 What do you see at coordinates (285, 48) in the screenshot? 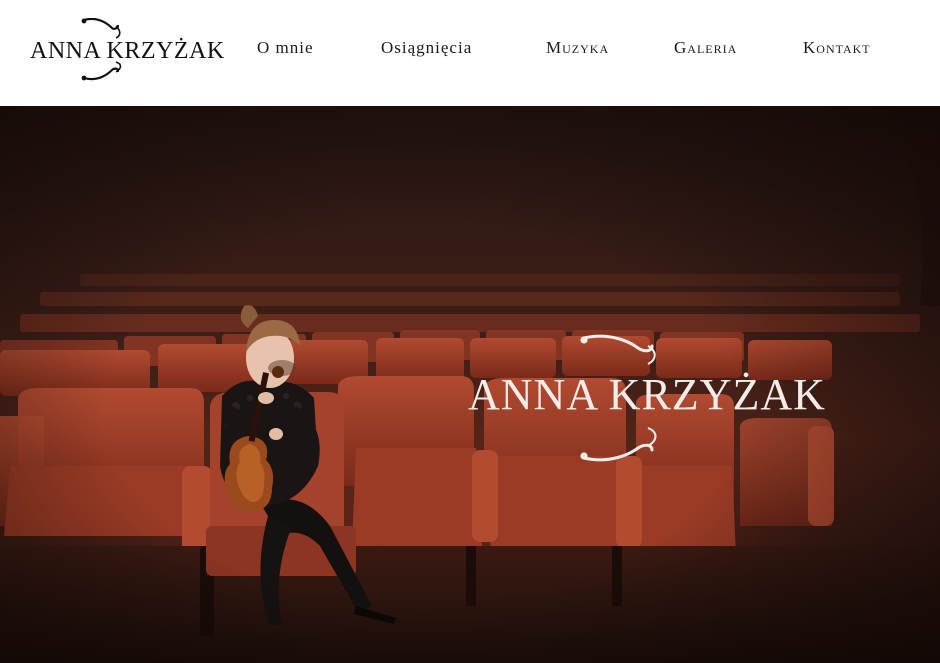
I see `nav-item-o-mnie: O mnie` at bounding box center [285, 48].